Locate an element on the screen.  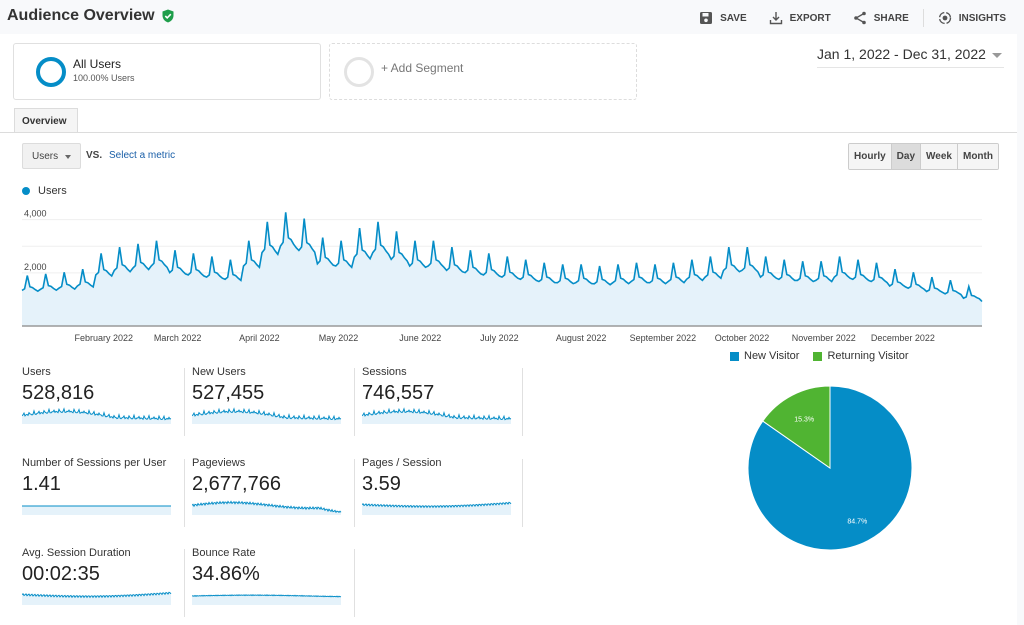
visitor-pie-chart: 84.7% 15.3% is located at coordinates (830, 468).